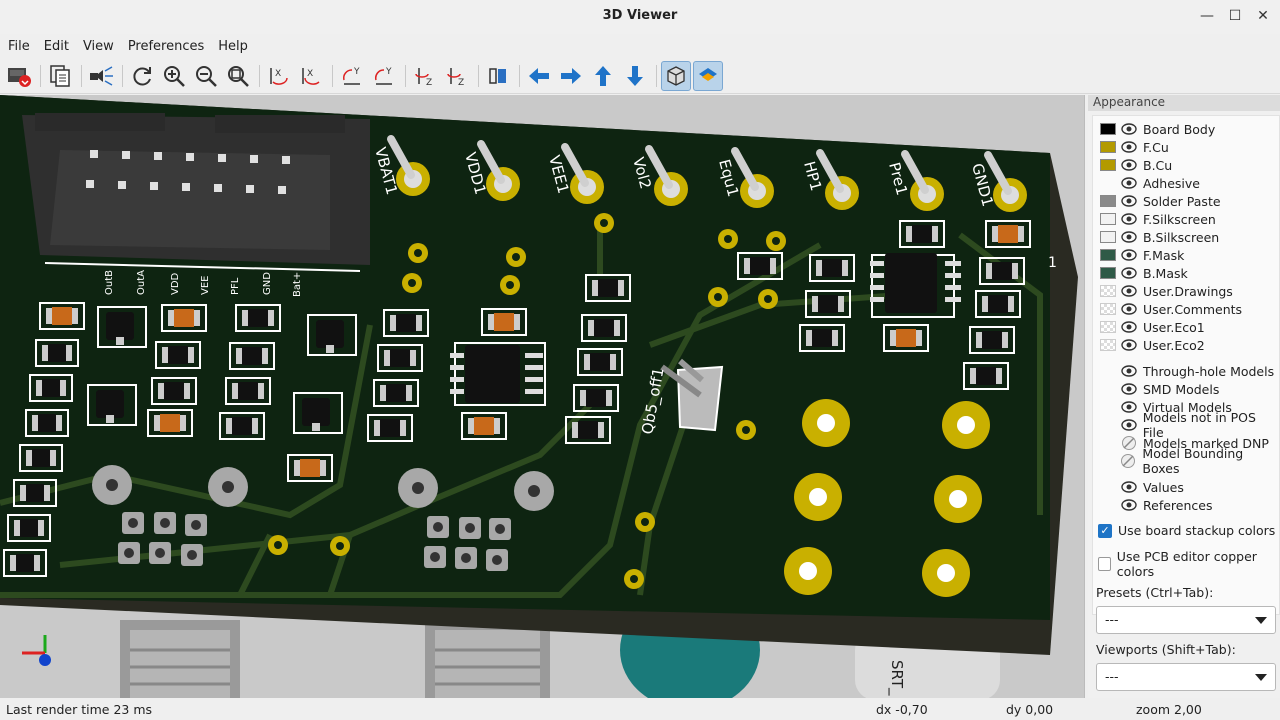 The width and height of the screenshot is (1280, 720). What do you see at coordinates (1149, 327) in the screenshot?
I see `layer-row: User.Eco1` at bounding box center [1149, 327].